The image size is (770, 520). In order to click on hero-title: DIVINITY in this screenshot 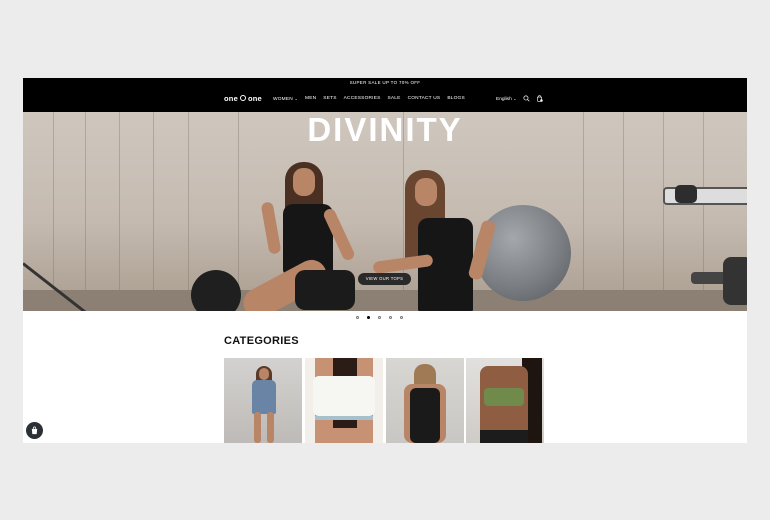, I will do `click(385, 130)`.